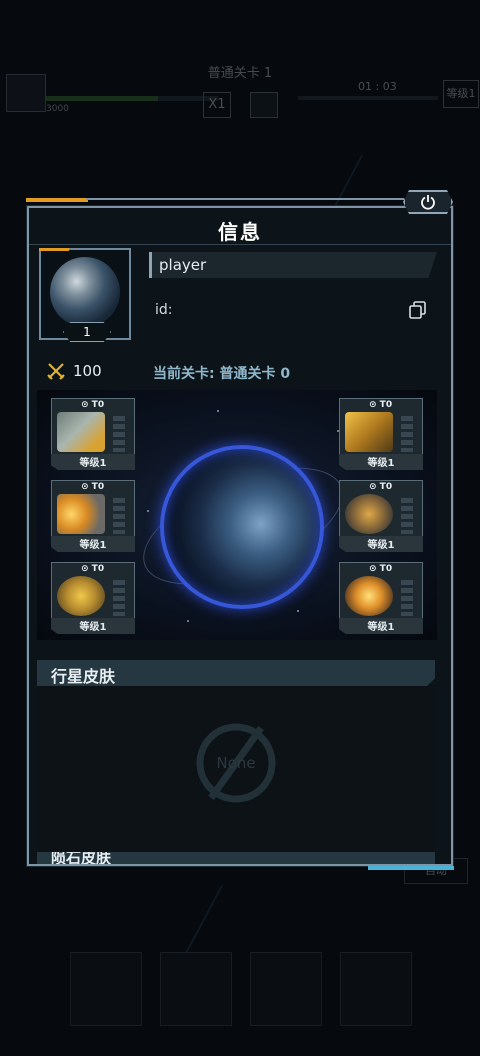  What do you see at coordinates (150, 265) in the screenshot?
I see `name-field-edge` at bounding box center [150, 265].